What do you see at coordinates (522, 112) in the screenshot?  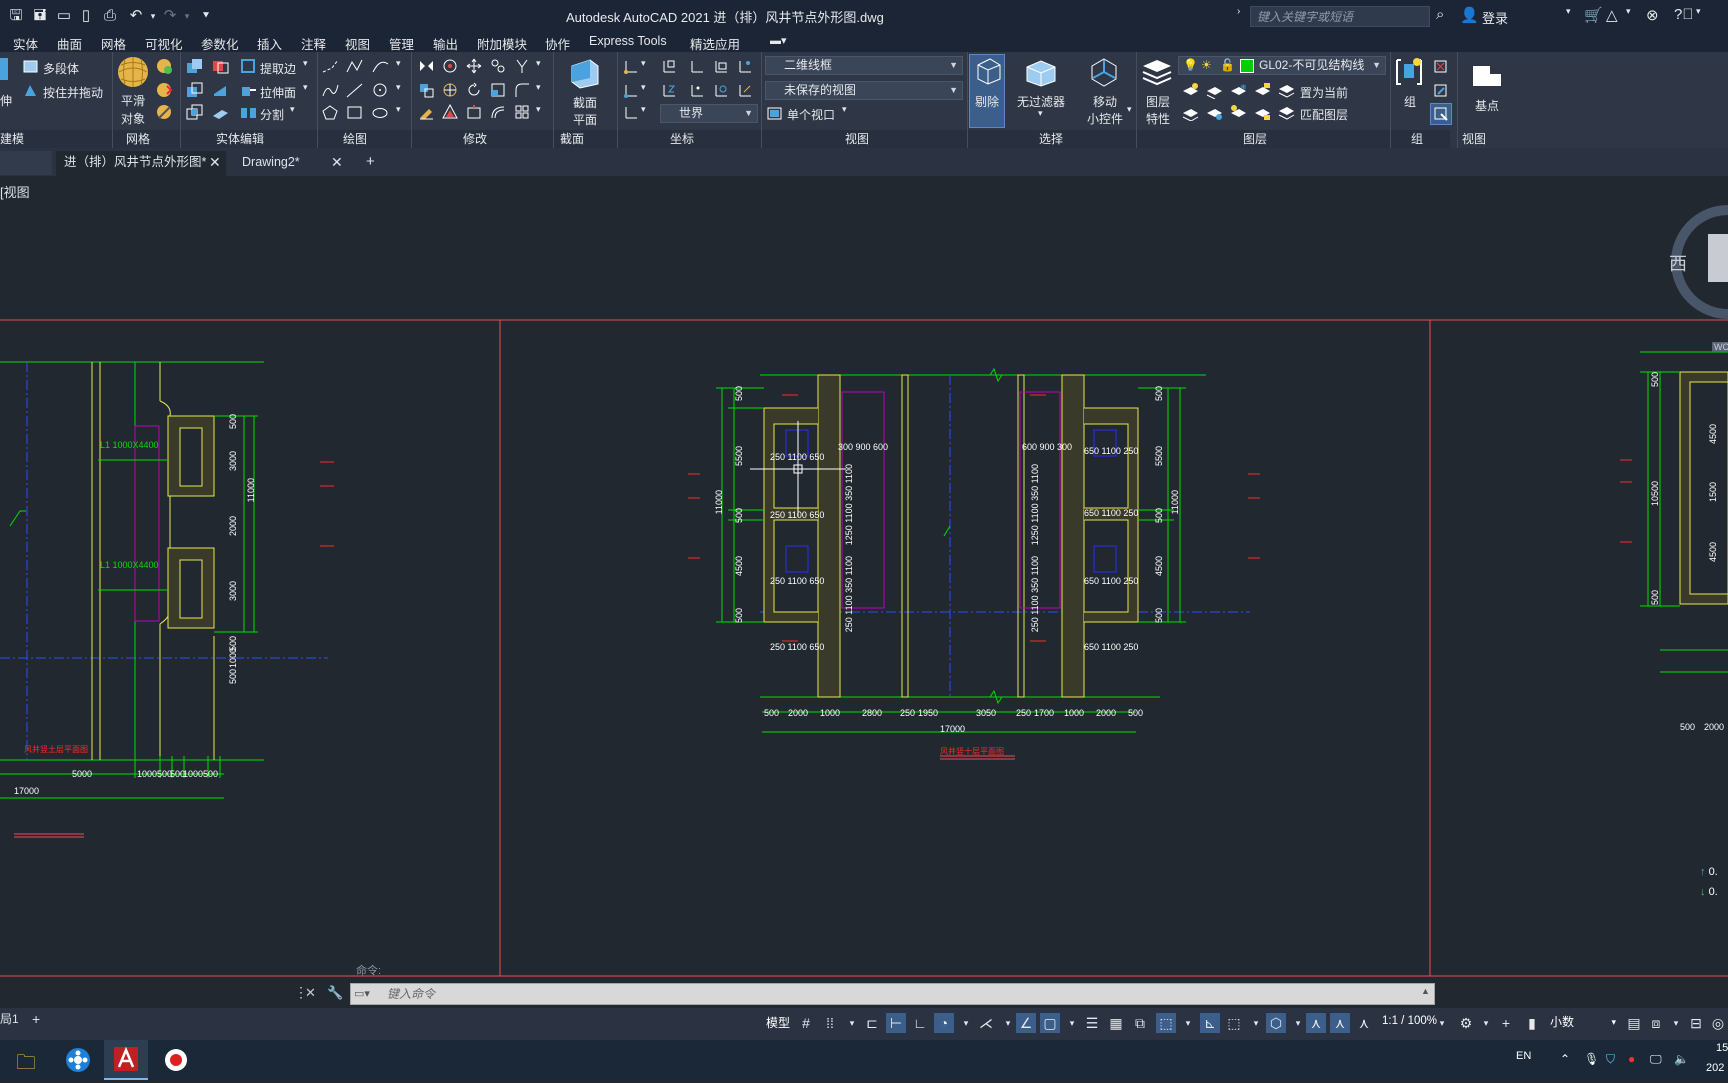 I see `array-icon` at bounding box center [522, 112].